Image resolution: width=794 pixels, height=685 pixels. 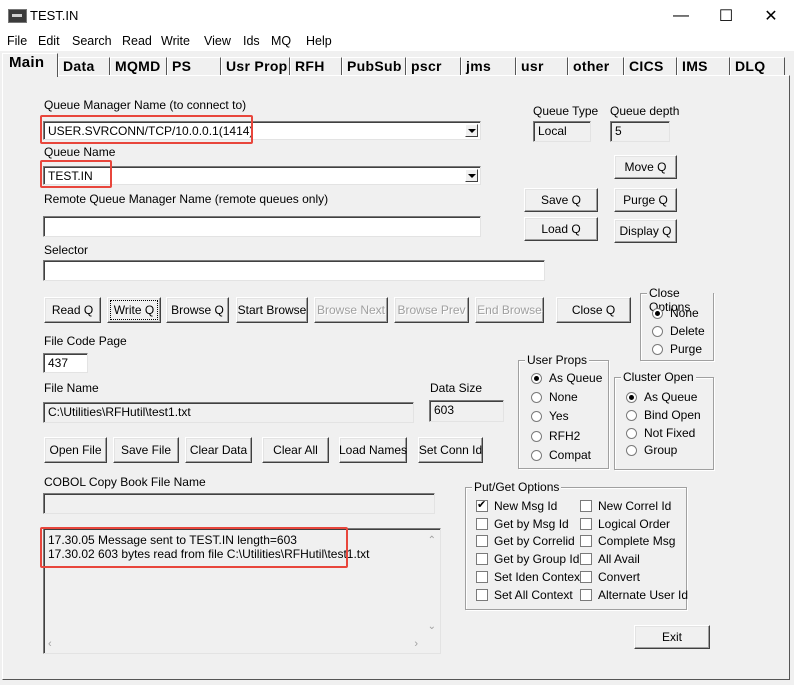 I want to click on option-set-all-context: Set All Context, so click(x=524, y=595).